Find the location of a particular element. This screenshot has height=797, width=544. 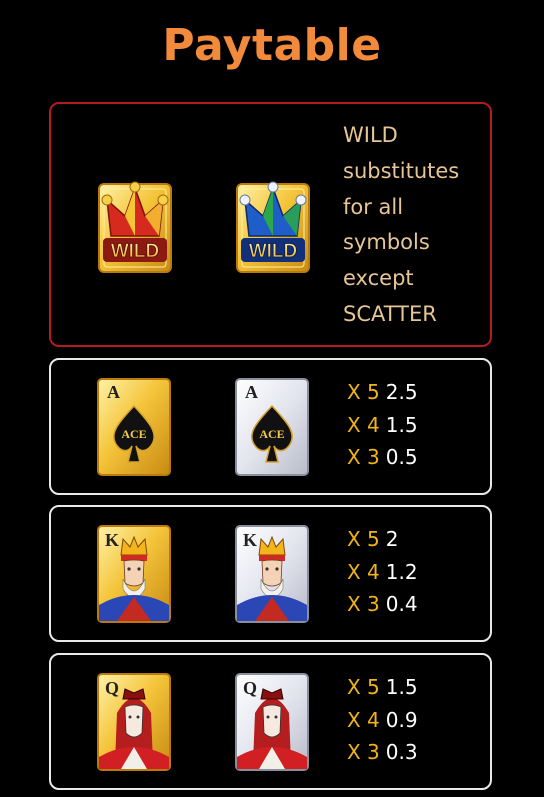

queen-paytable-panel: Q Q X 5 1.5 X 4 0.9 X 3 0.3 is located at coordinates (270, 721).